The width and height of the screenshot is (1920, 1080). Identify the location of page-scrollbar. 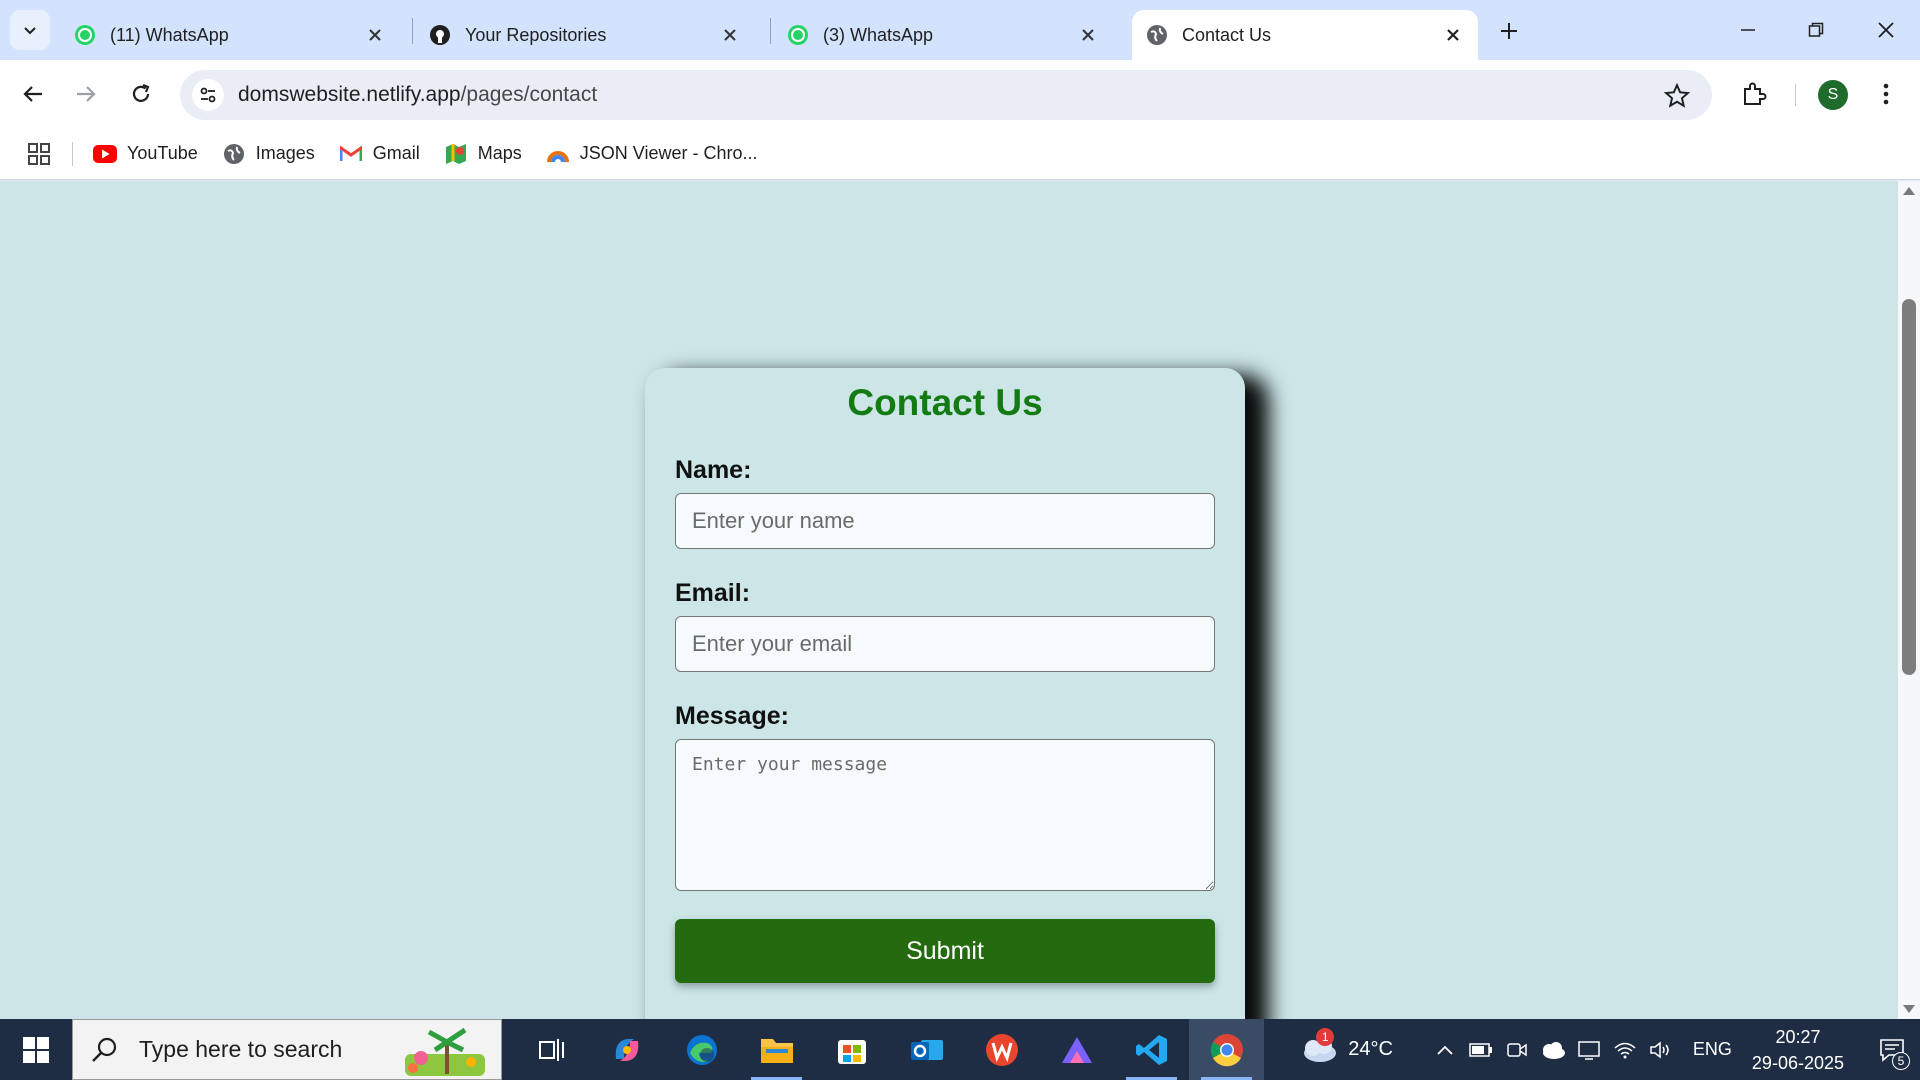
(1909, 600).